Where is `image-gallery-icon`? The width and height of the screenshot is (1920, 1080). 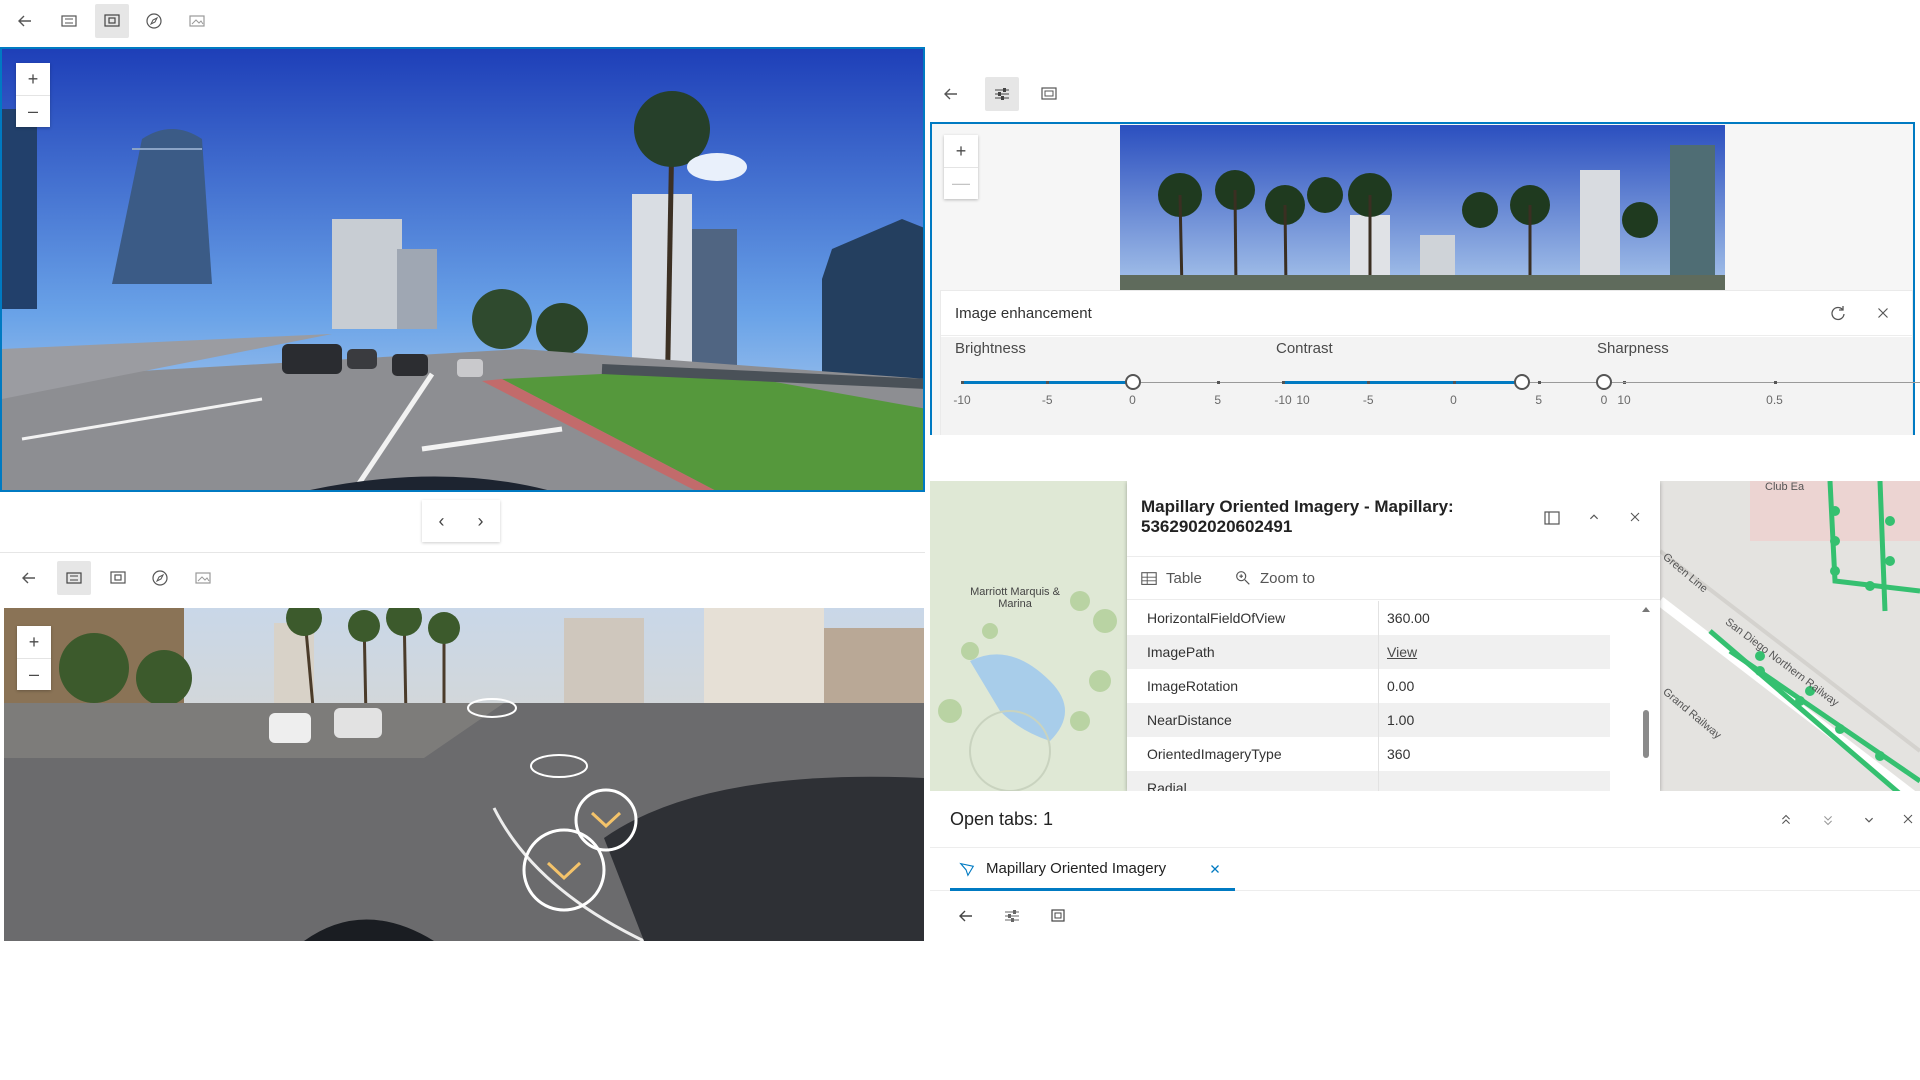
image-gallery-icon is located at coordinates (69, 21).